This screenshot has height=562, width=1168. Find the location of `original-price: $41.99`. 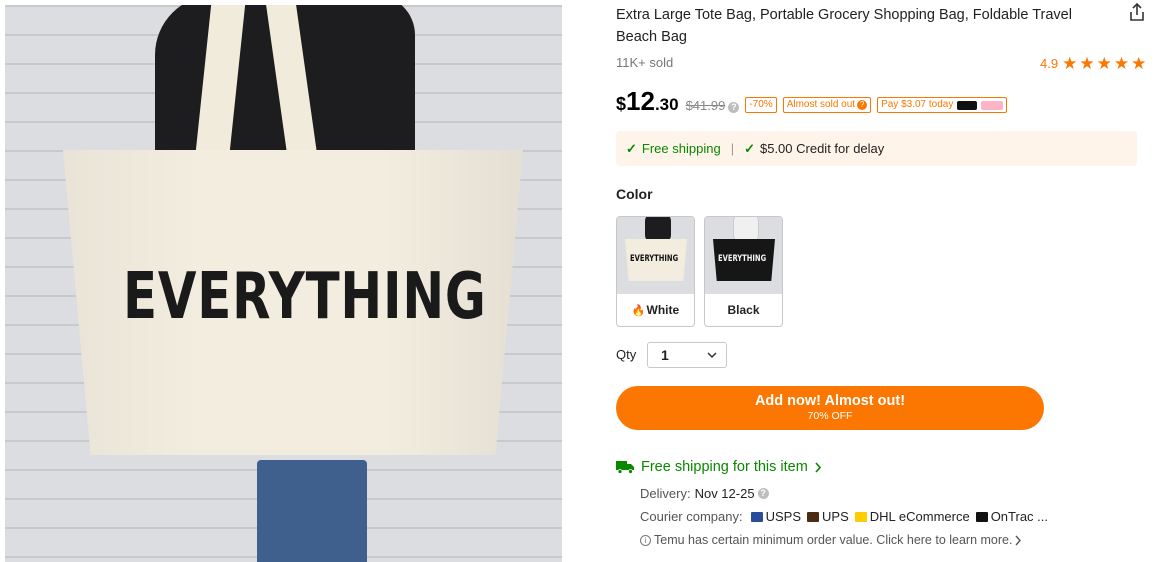

original-price: $41.99 is located at coordinates (705, 105).